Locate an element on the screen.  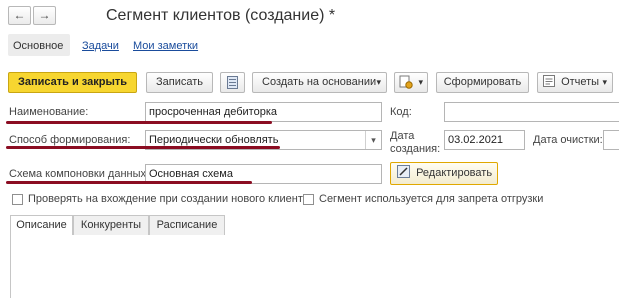
edit-icon is located at coordinates (403, 171).